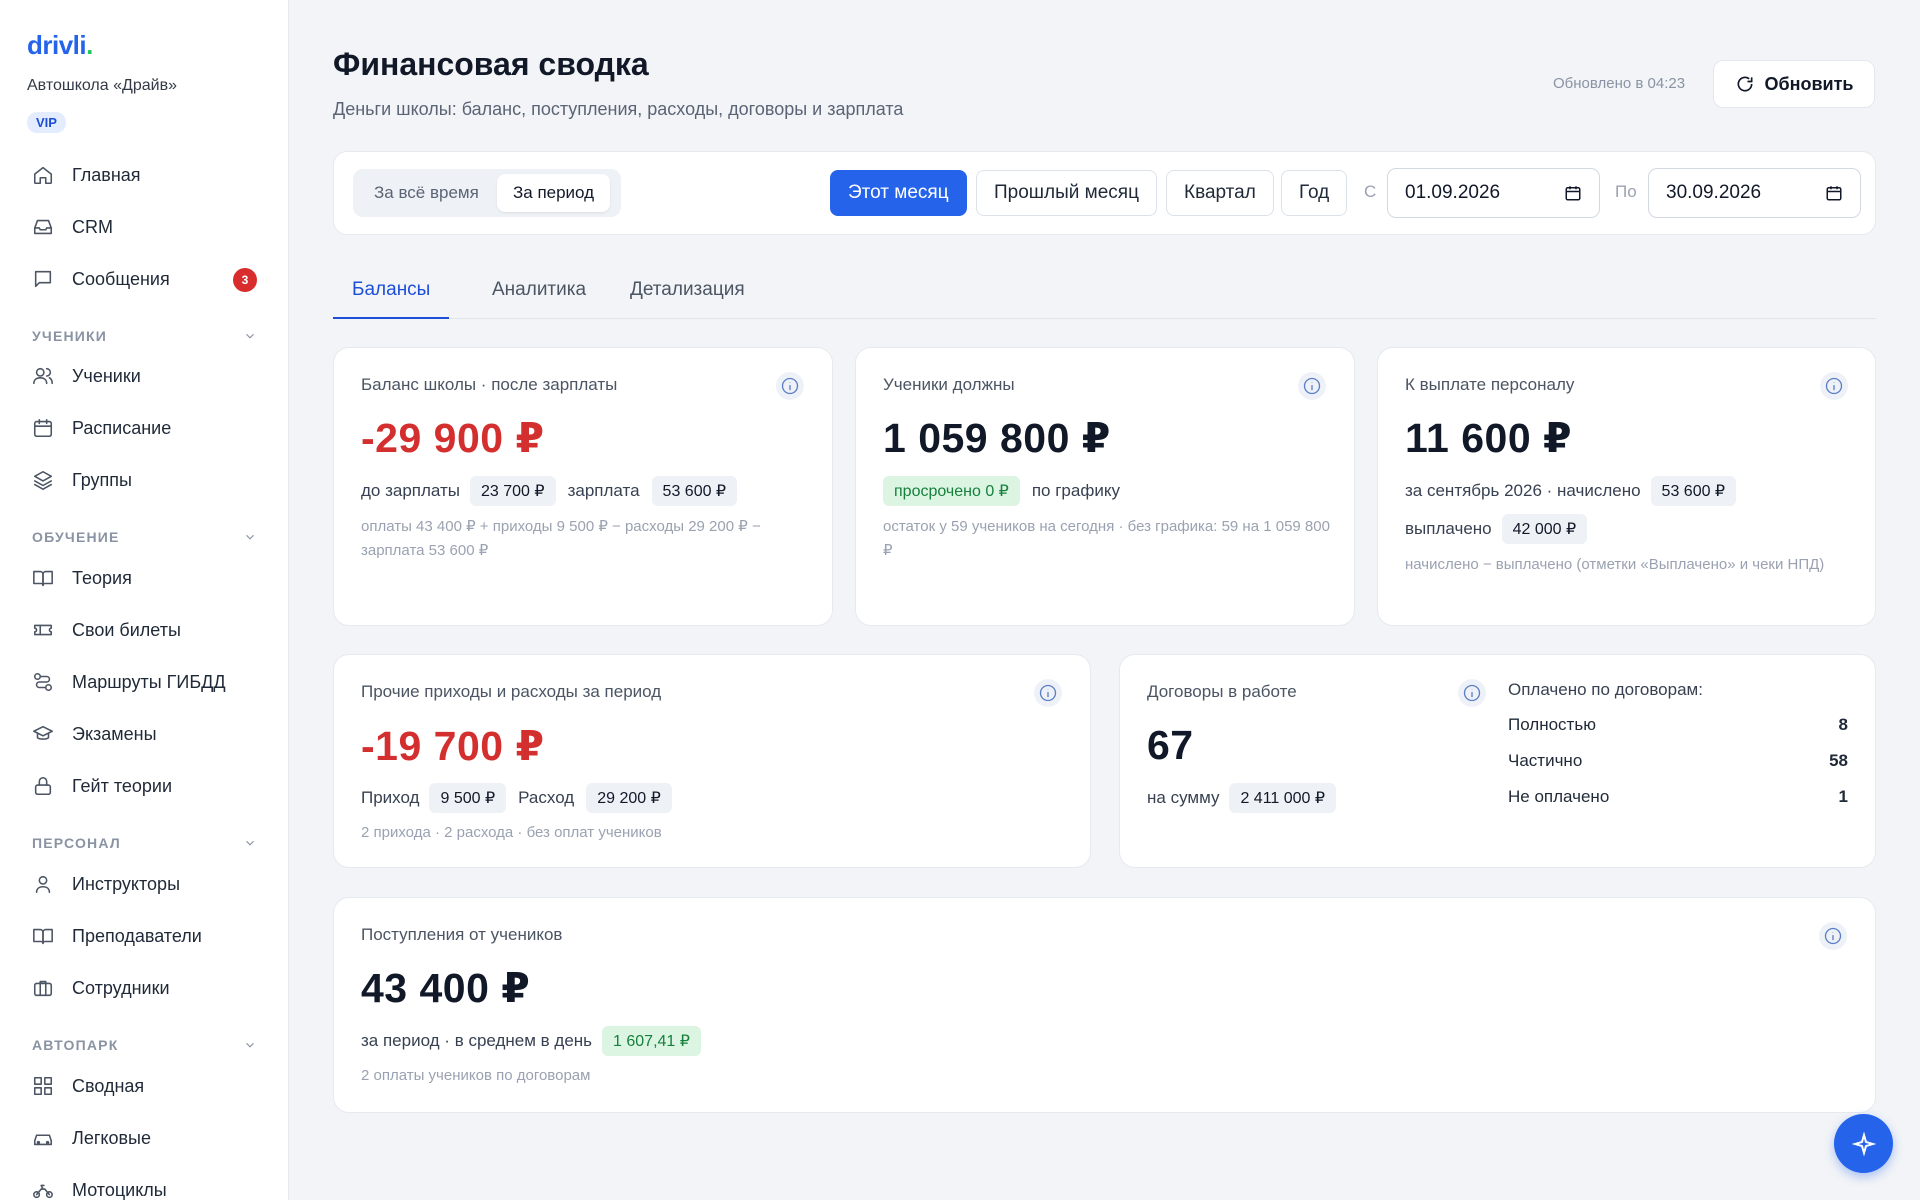 This screenshot has width=1920, height=1200. What do you see at coordinates (149, 681) in the screenshot?
I see `sidebar-item-label: Маршруты ГИБДД` at bounding box center [149, 681].